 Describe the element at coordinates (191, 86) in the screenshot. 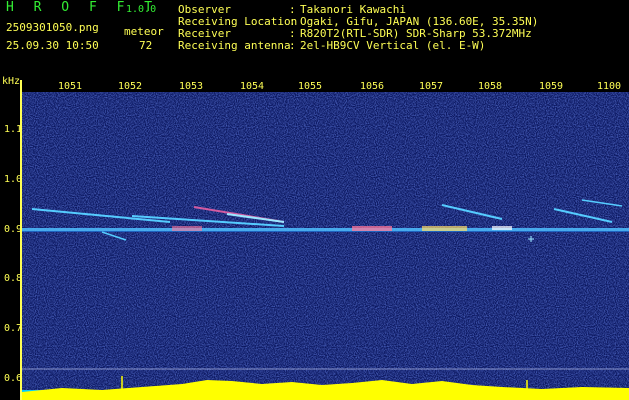

I see `x-tick-1053: 1053` at that location.